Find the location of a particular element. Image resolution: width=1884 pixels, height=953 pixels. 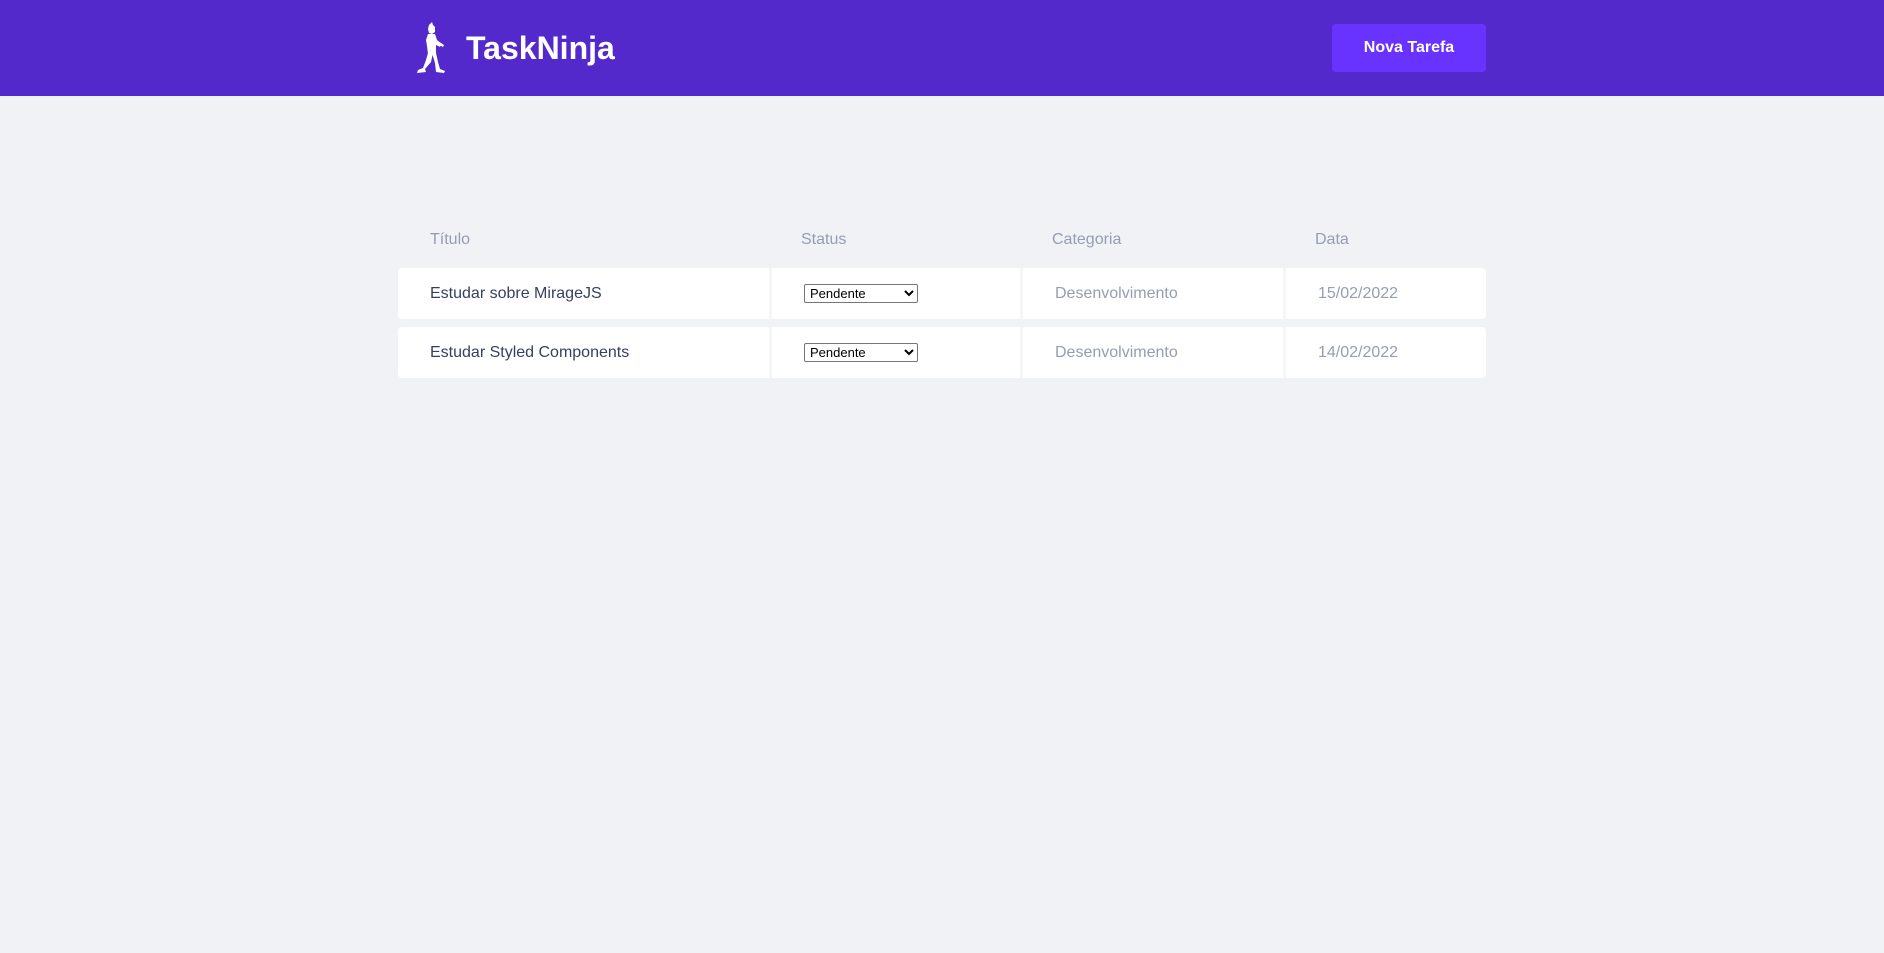

column-header-status: Status is located at coordinates (824, 239).